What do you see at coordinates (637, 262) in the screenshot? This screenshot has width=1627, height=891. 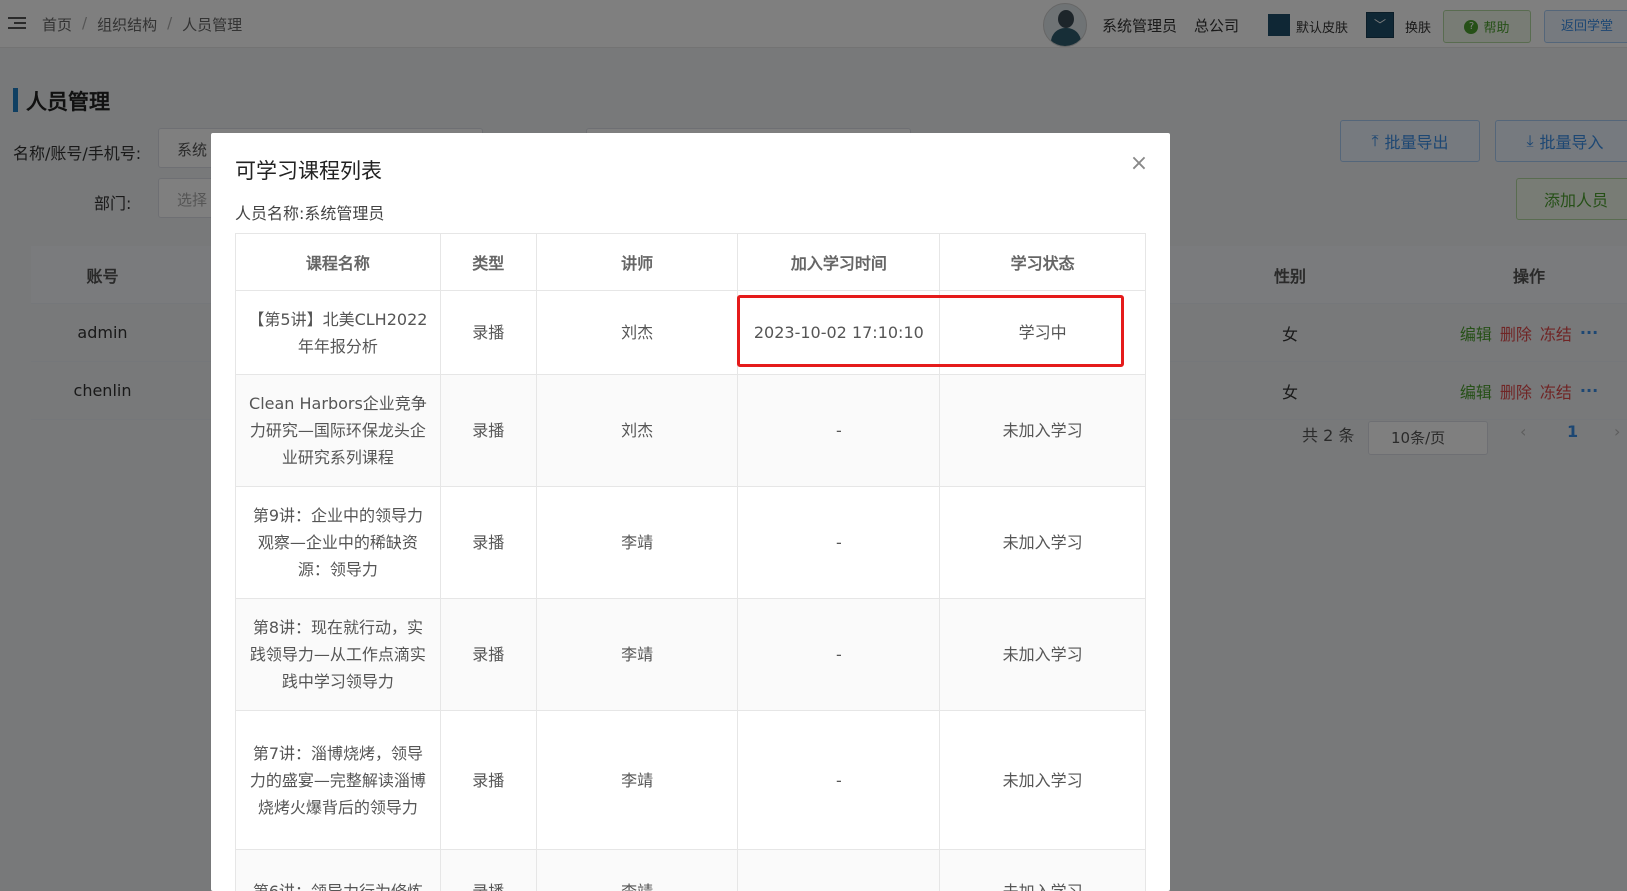 I see `col-teacher: 讲师` at bounding box center [637, 262].